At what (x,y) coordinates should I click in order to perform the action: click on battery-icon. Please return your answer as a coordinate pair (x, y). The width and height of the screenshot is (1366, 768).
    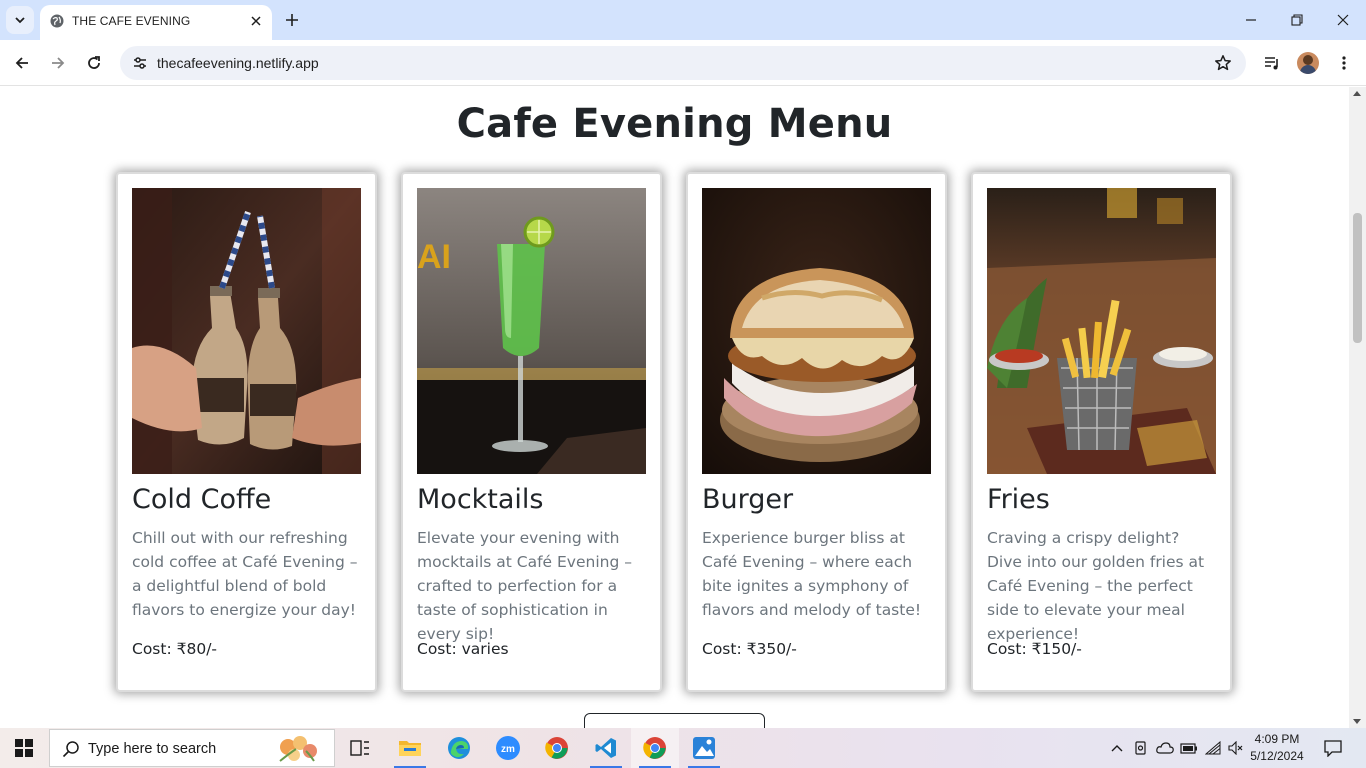
    Looking at the image, I should click on (1188, 748).